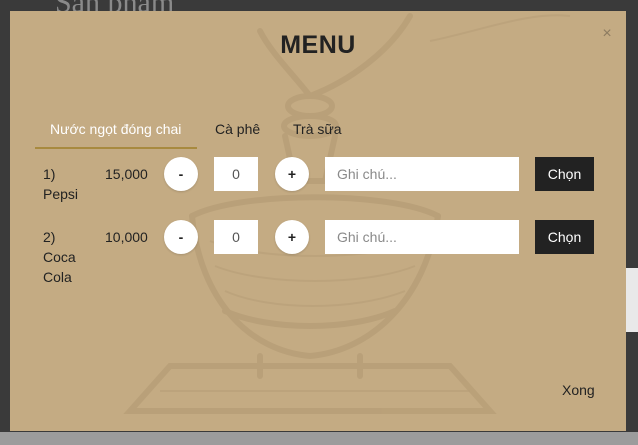  Describe the element at coordinates (59, 267) in the screenshot. I see `item-name: Coca Cola` at that location.